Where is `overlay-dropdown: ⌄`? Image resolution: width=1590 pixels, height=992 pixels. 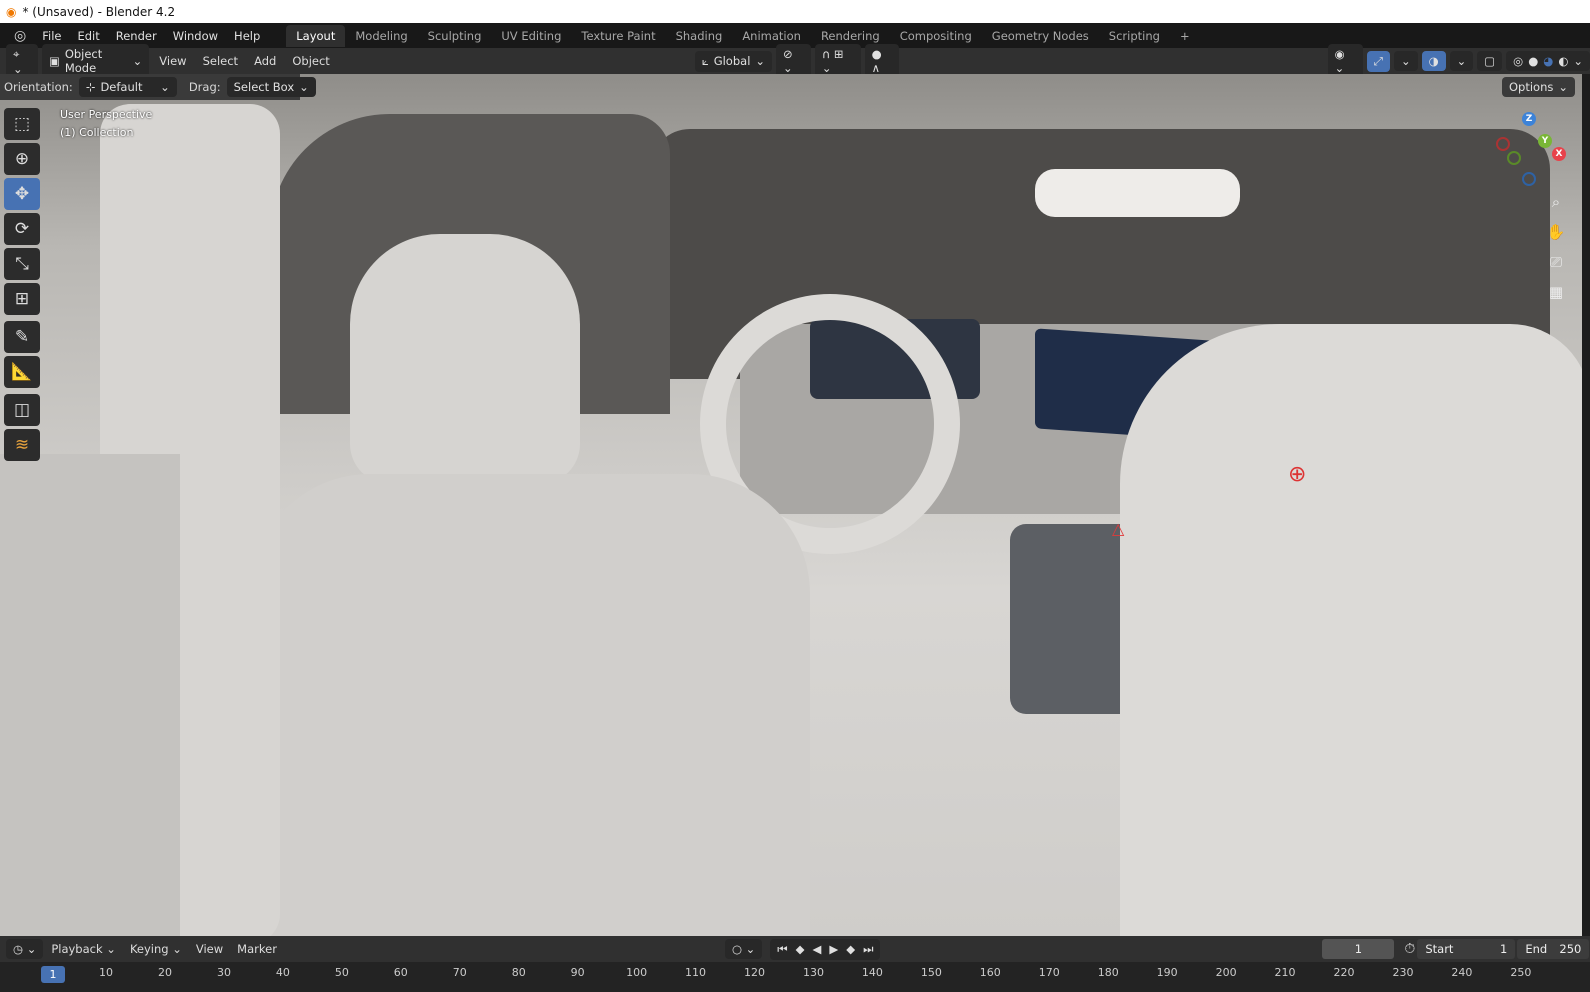
overlay-dropdown: ⌄ is located at coordinates (1461, 61).